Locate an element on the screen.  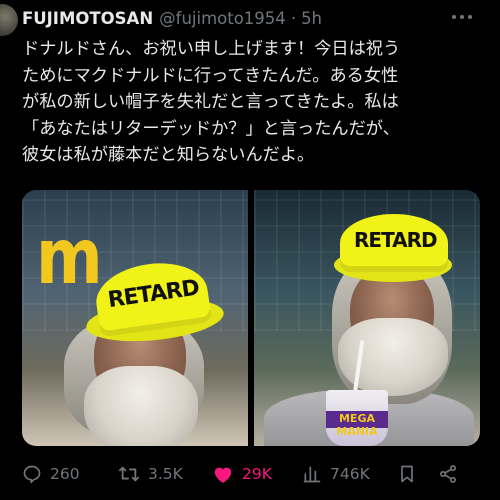
tweet-text-line: 彼女は私が藤本だと知らないんだよ。 is located at coordinates (168, 155).